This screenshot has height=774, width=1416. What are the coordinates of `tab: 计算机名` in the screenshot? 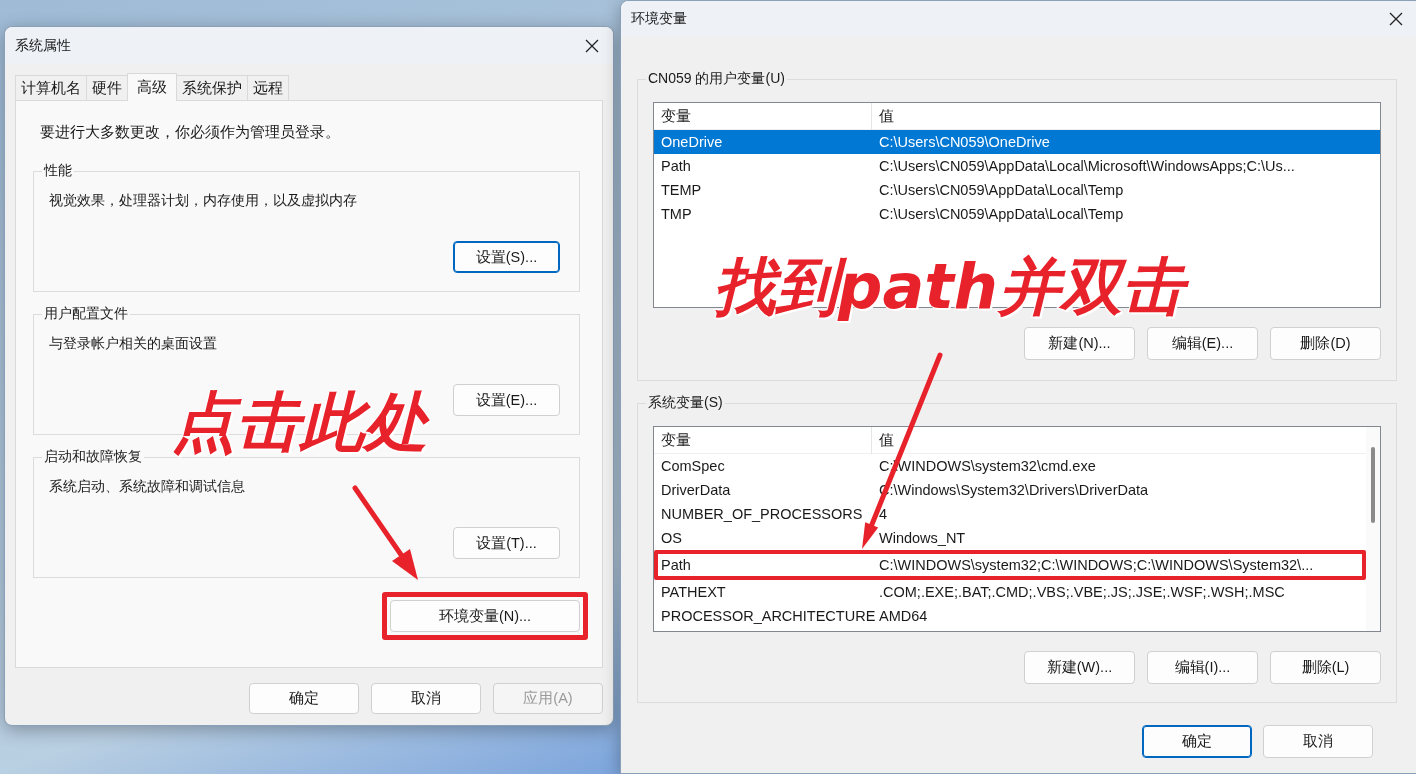 It's located at (51, 87).